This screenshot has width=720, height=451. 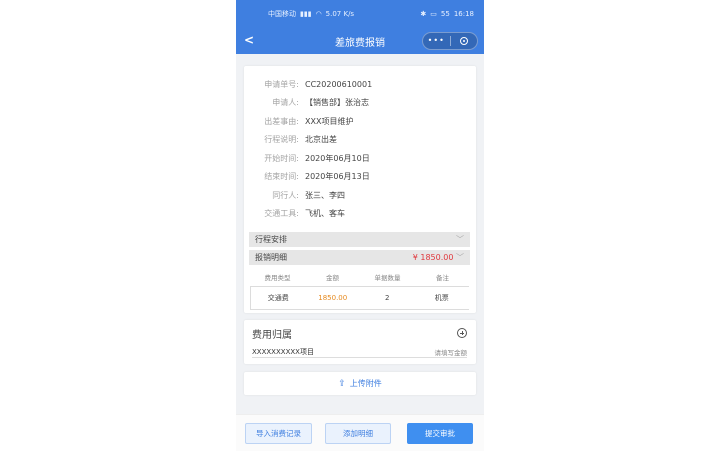 I want to click on add-circle-icon, so click(x=462, y=333).